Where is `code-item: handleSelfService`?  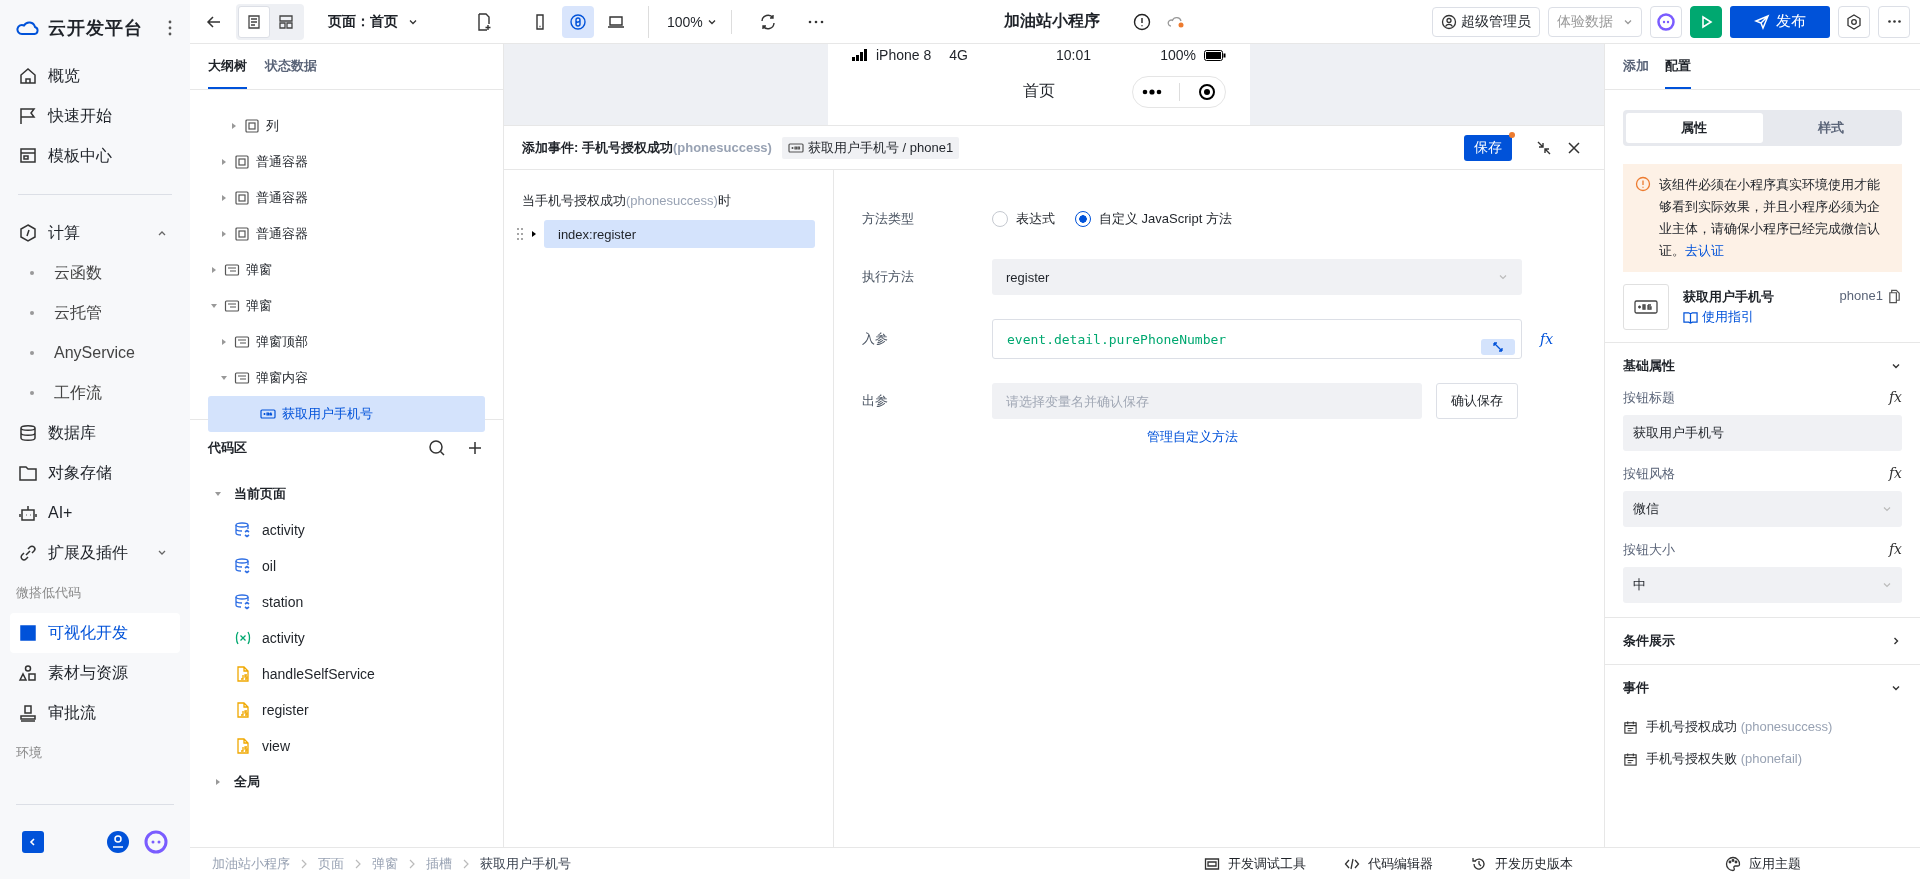
code-item: handleSelfService is located at coordinates (346, 674).